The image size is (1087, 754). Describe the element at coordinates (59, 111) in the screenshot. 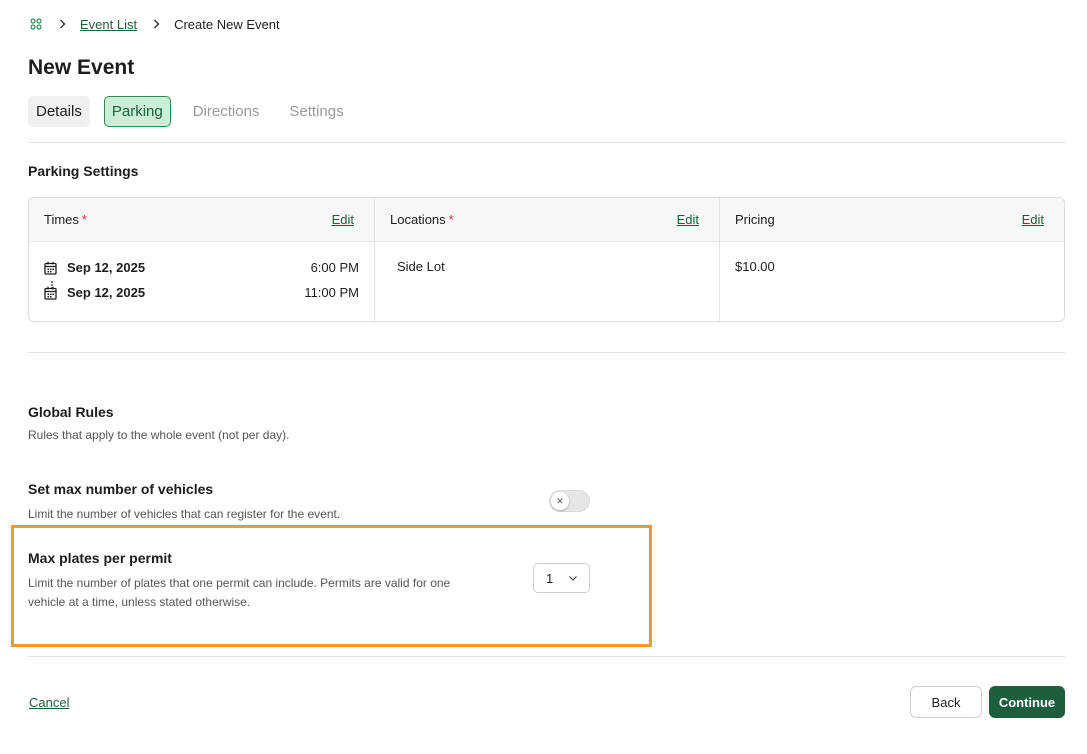

I see `tab-details: Details` at that location.